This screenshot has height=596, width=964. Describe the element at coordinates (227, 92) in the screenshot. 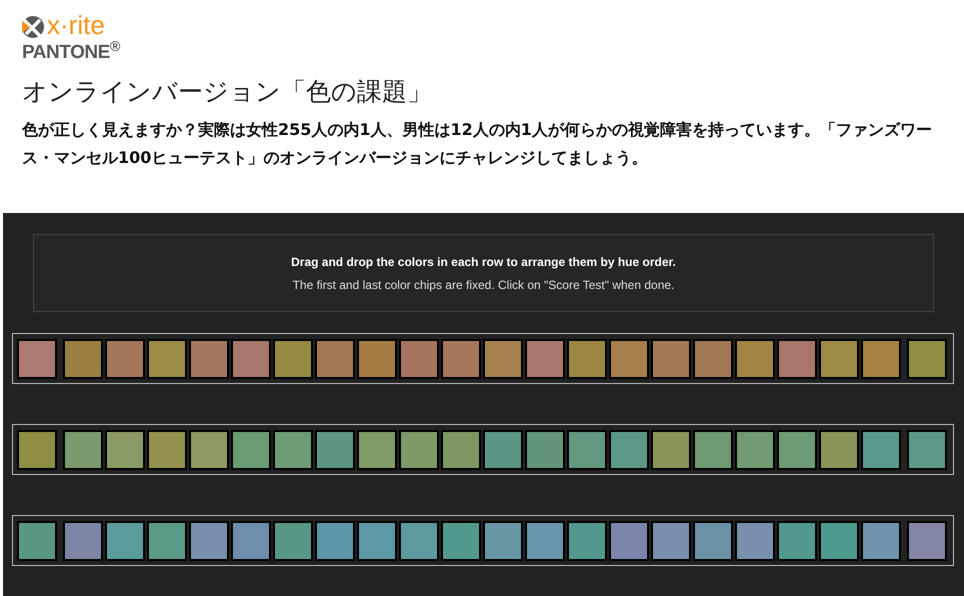

I see `page-title: オンラインバージョン「色の課題」` at that location.